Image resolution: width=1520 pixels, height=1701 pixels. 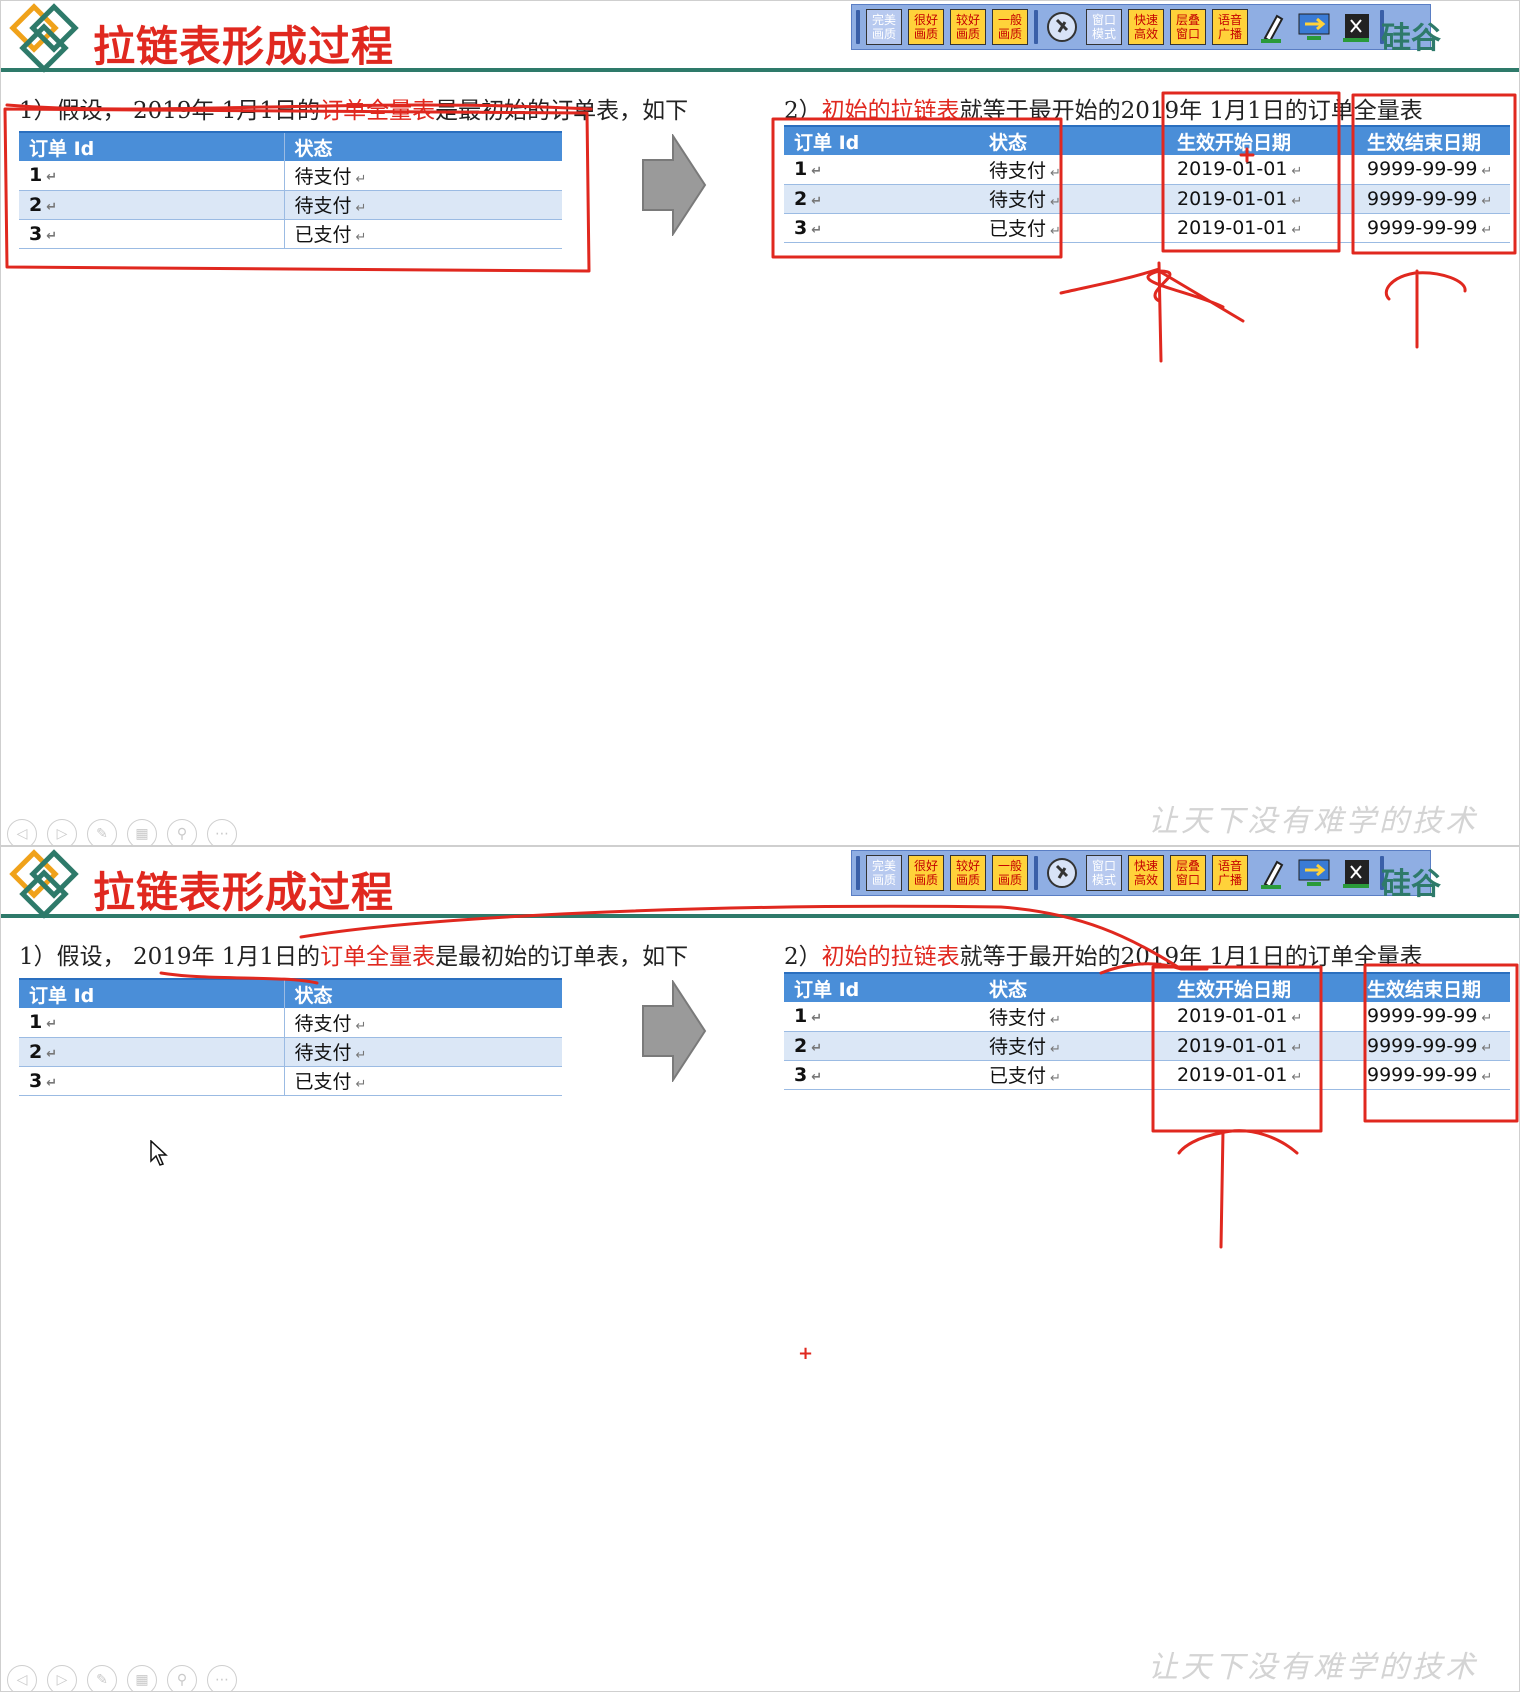 I want to click on brand-logo-text: 硅谷, so click(x=1411, y=884).